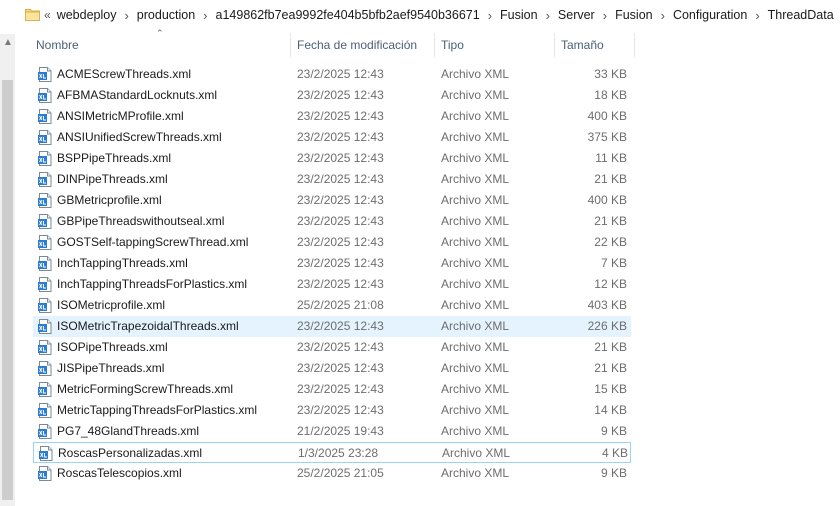  What do you see at coordinates (148, 326) in the screenshot?
I see `file-name: ISOMetricTrapezoidalThreads.xml` at bounding box center [148, 326].